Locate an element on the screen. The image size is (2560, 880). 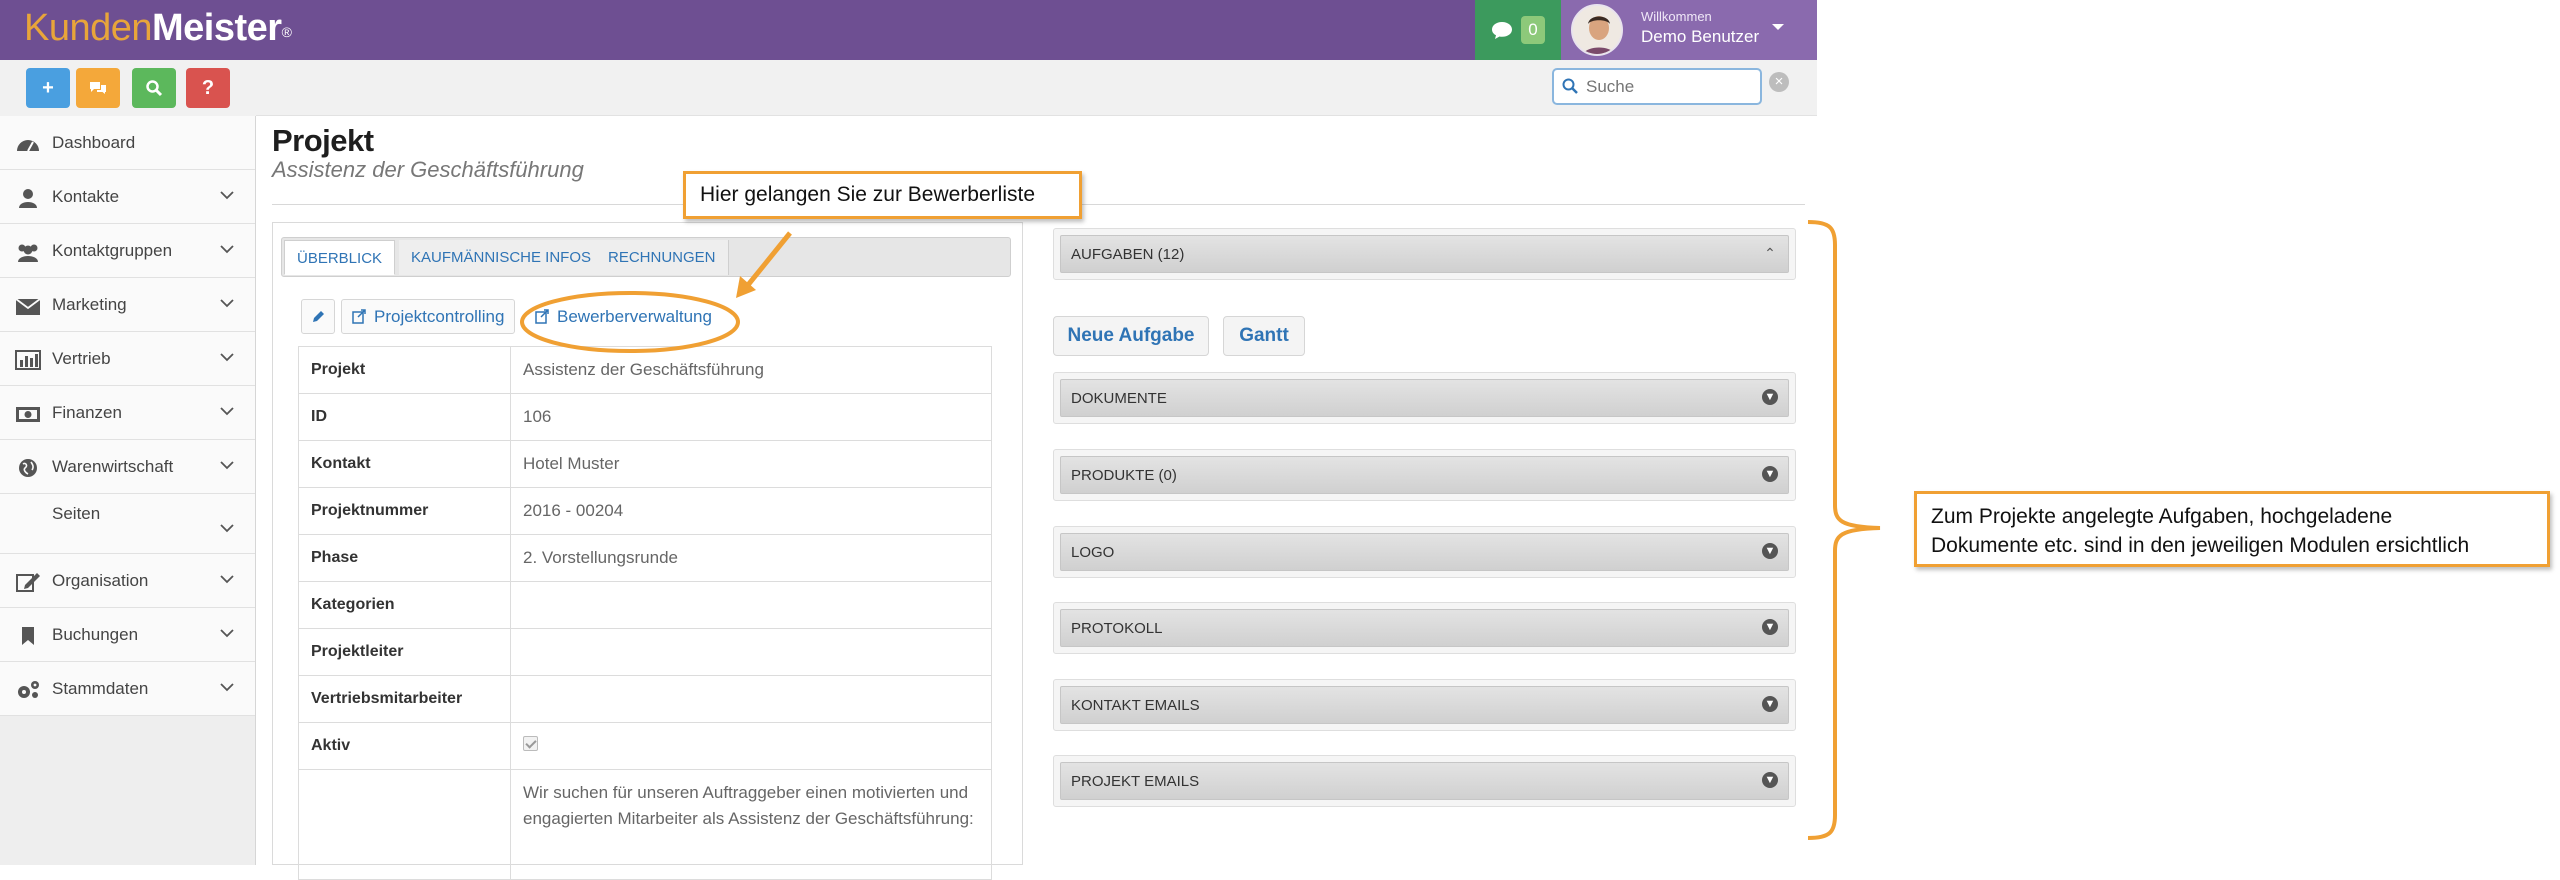
protokoll-section: PROTOKOLL ▼ is located at coordinates (1424, 628).